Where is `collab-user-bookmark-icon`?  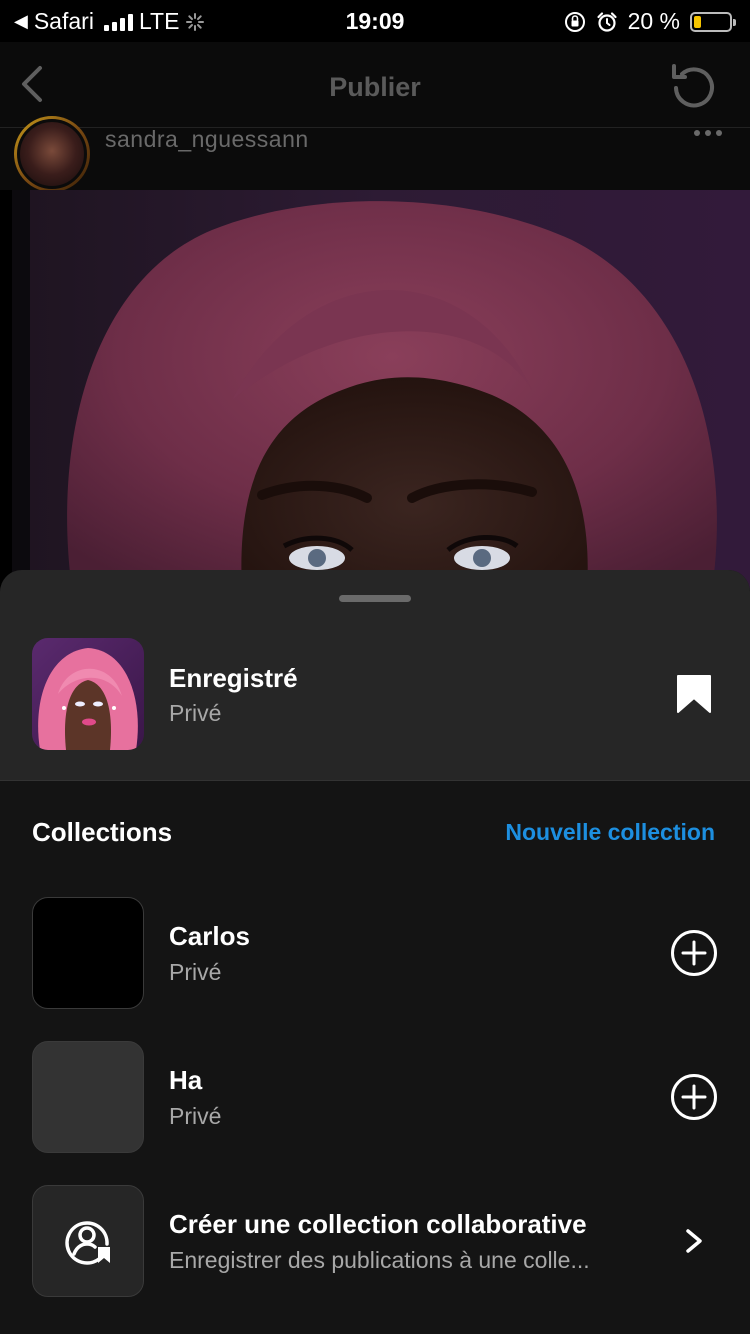 collab-user-bookmark-icon is located at coordinates (87, 1243).